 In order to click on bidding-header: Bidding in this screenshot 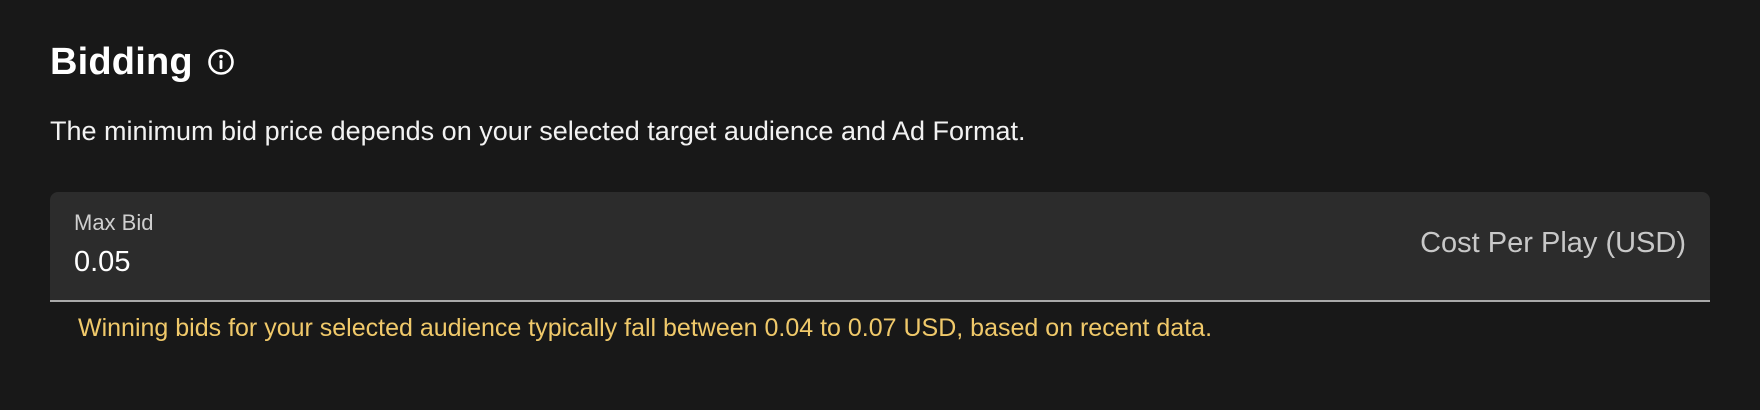, I will do `click(142, 62)`.